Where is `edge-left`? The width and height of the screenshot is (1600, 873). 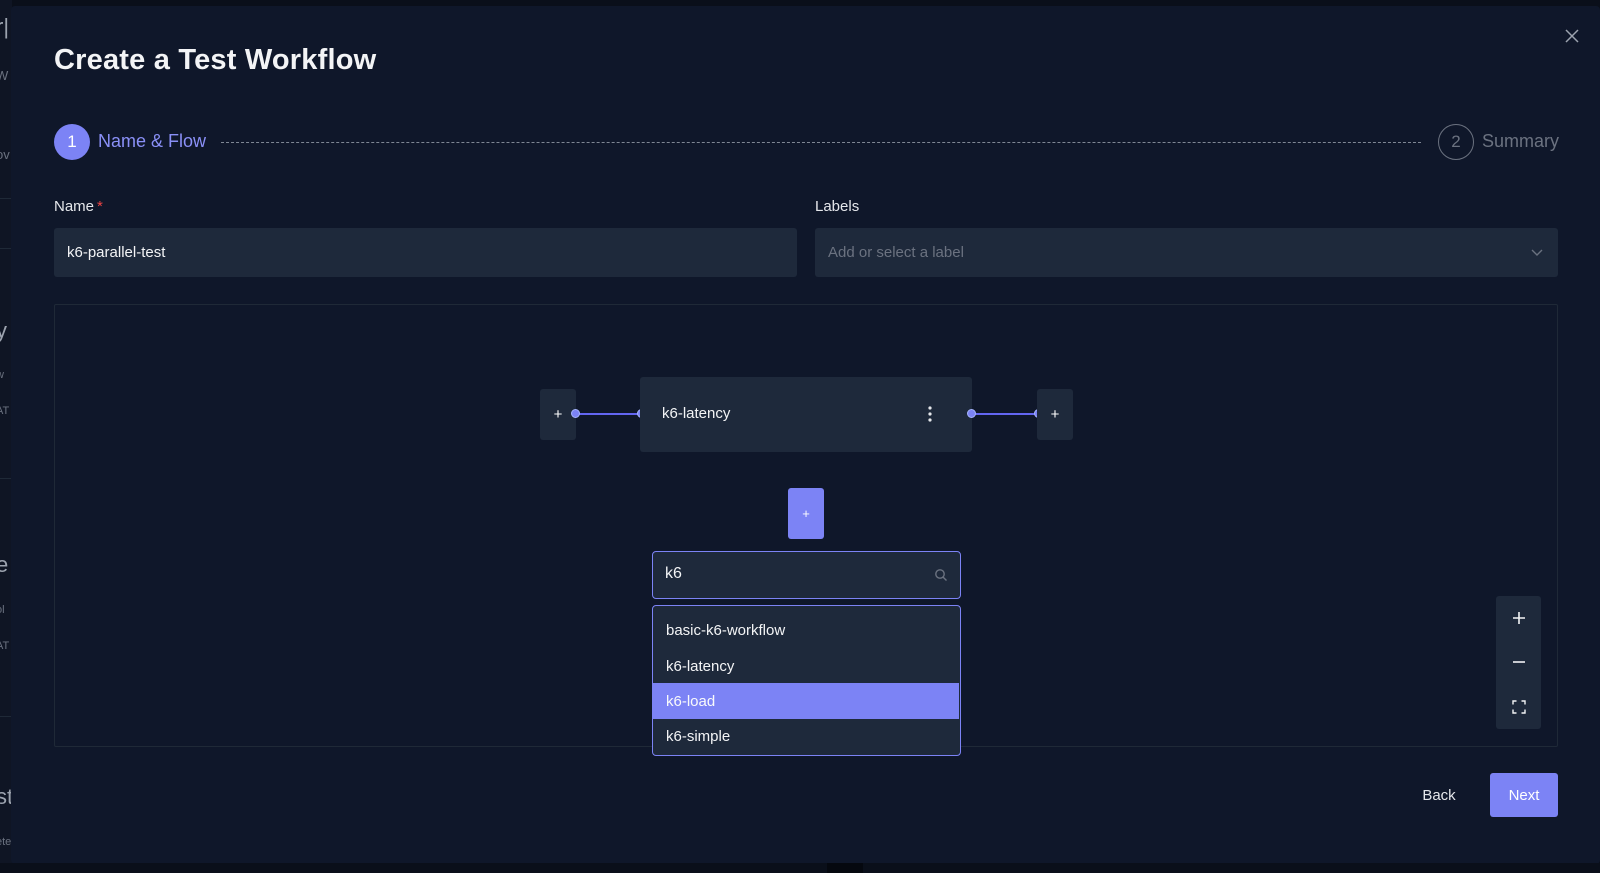 edge-left is located at coordinates (608, 414).